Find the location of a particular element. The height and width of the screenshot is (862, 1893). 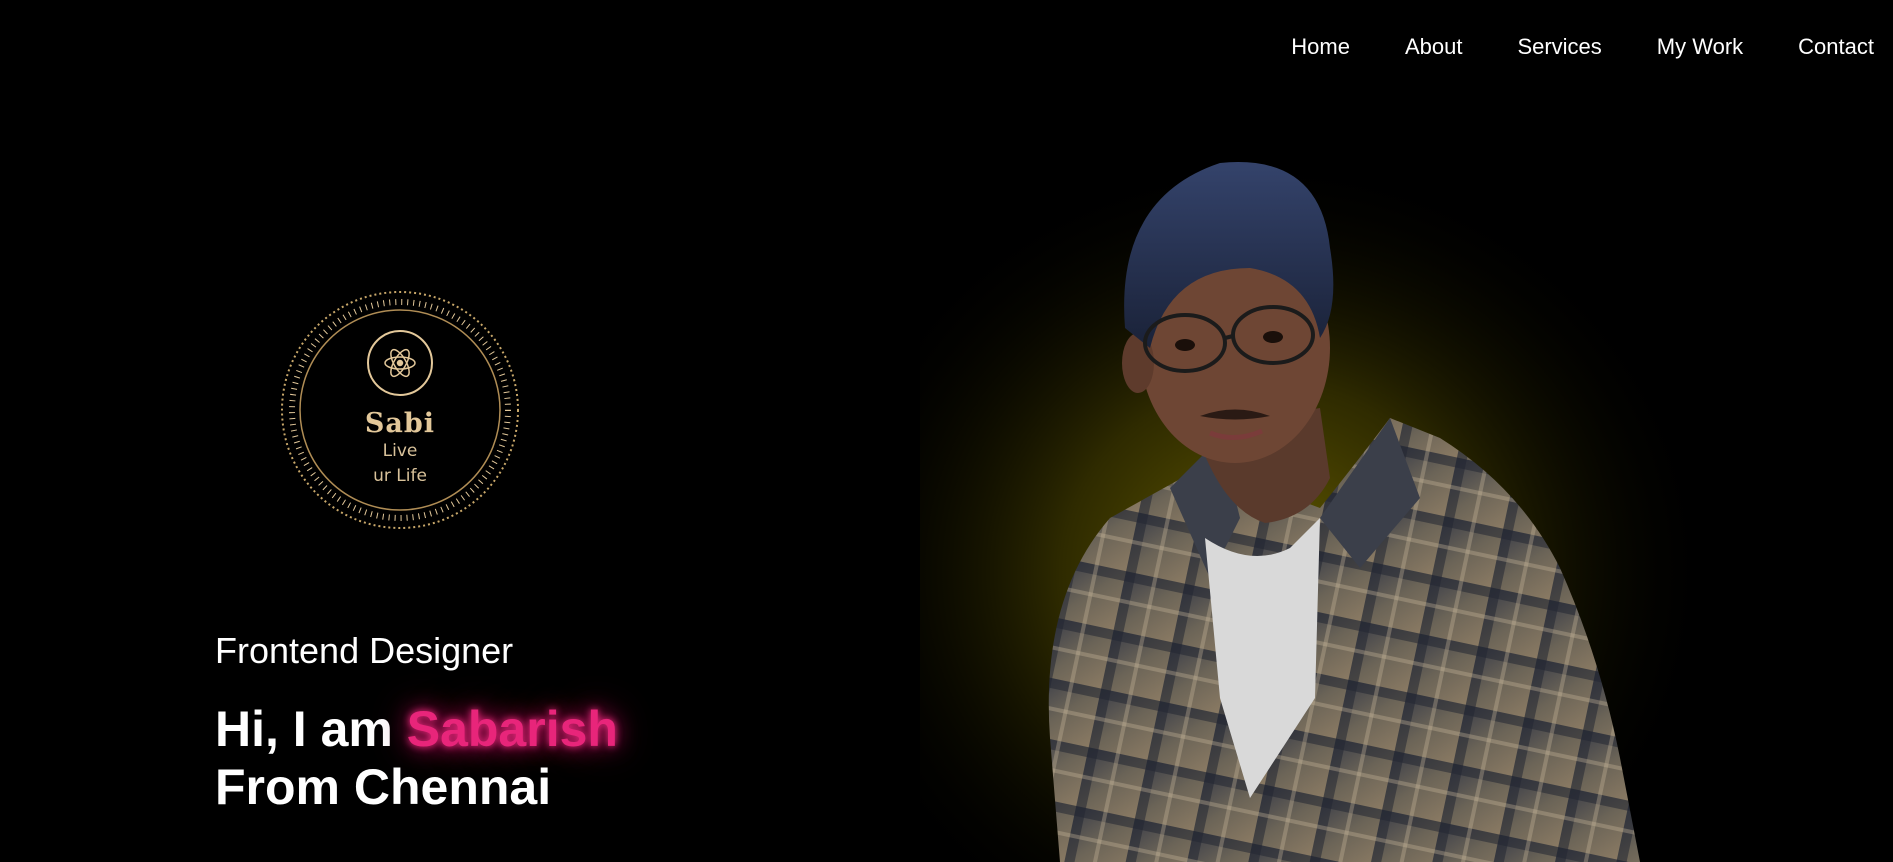

nav-services: Services is located at coordinates (1559, 47).